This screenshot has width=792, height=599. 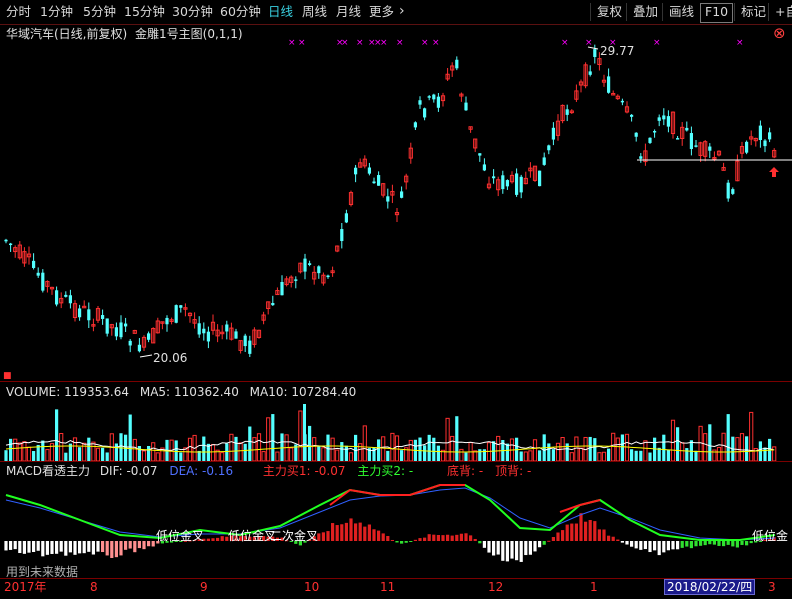 What do you see at coordinates (381, 471) in the screenshot?
I see `buy2-label: 主力买2:` at bounding box center [381, 471].